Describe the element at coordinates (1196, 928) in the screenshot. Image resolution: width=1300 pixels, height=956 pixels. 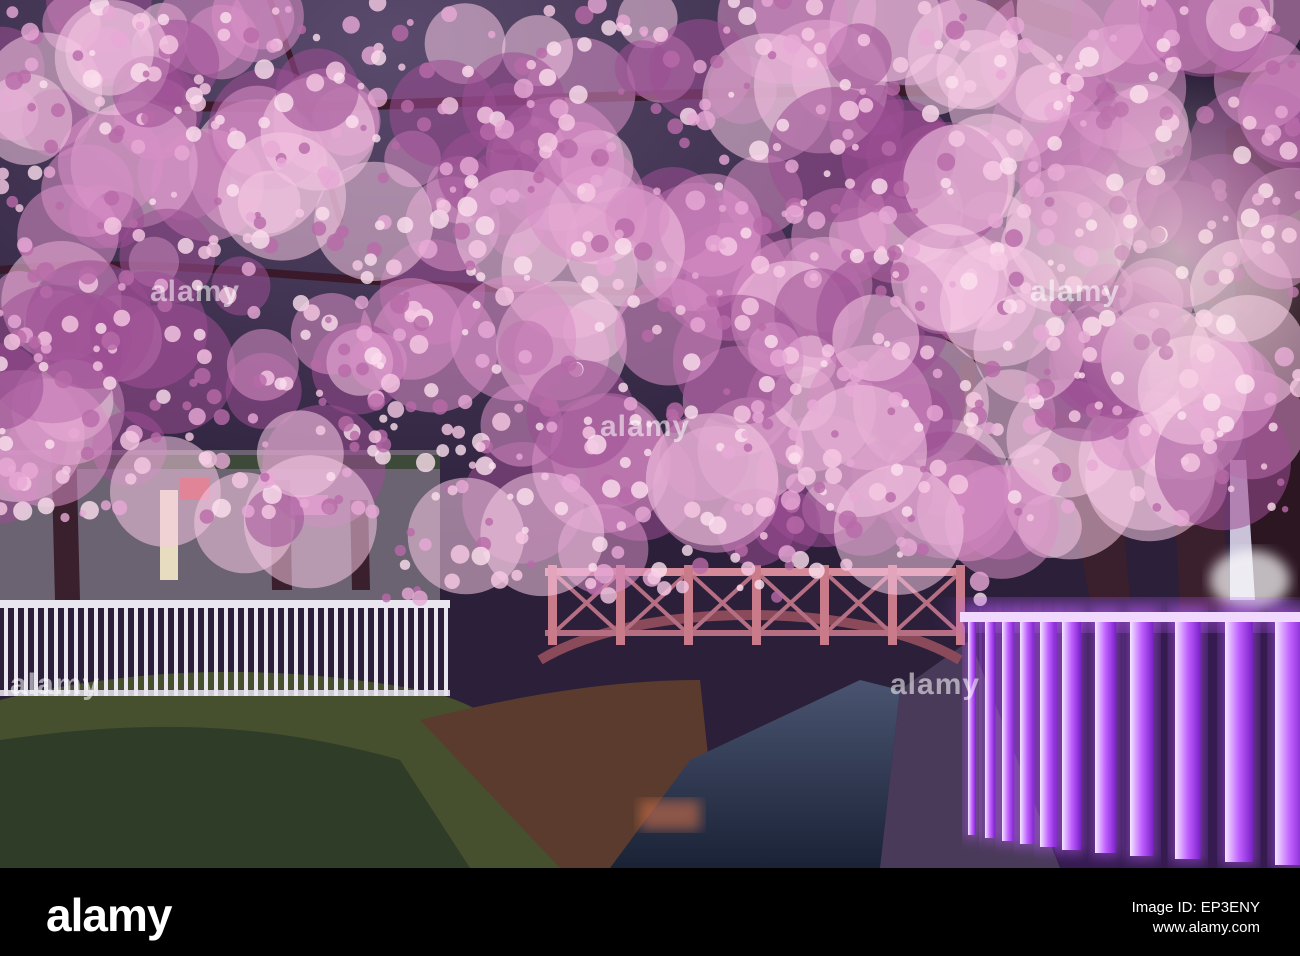
I see `site-url: www.alamy.com` at that location.